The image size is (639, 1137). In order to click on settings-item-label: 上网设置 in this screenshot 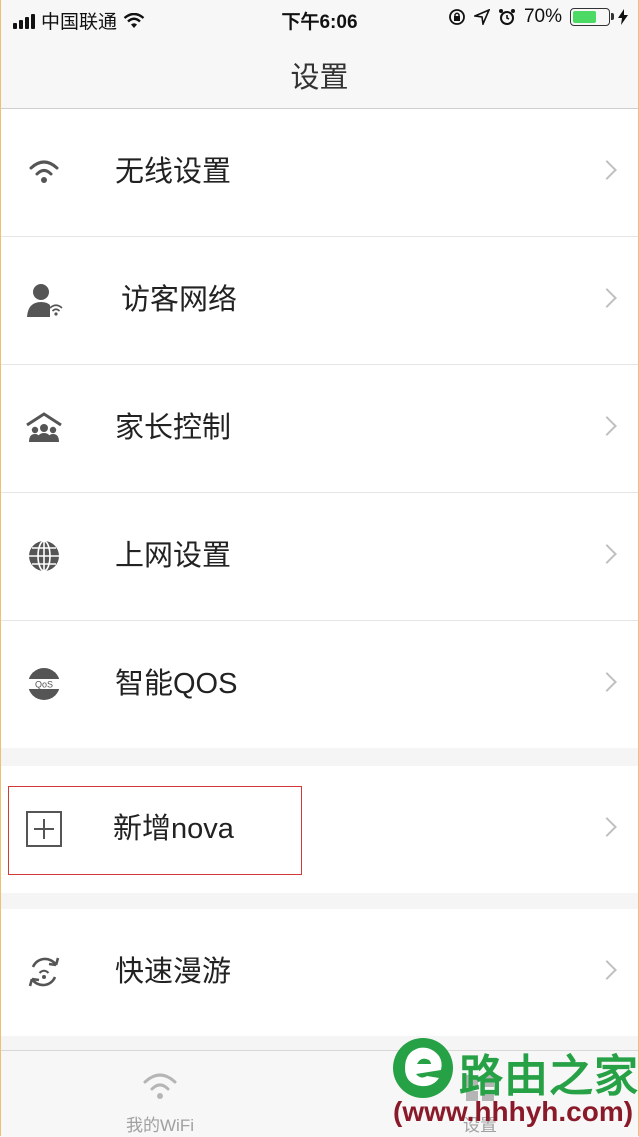, I will do `click(173, 556)`.